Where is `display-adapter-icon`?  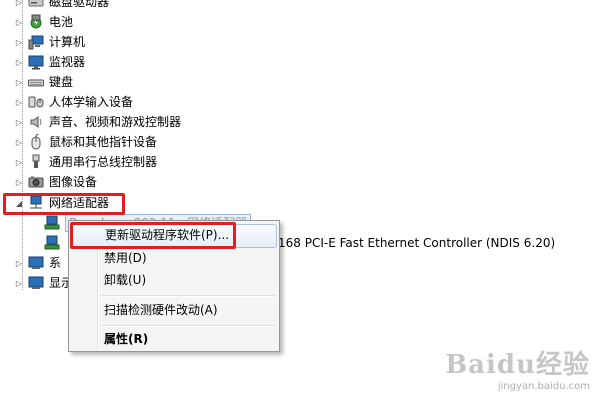
display-adapter-icon is located at coordinates (36, 283).